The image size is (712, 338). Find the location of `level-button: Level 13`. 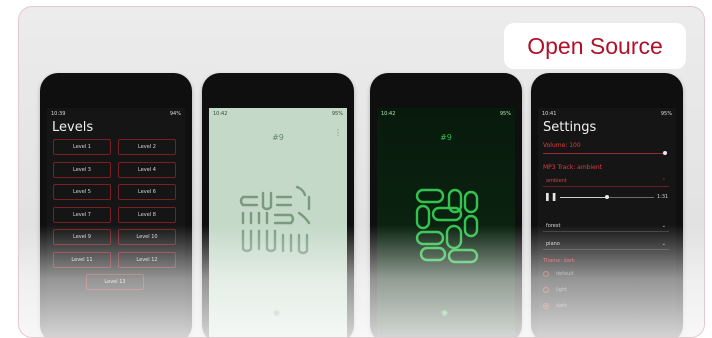

level-button: Level 13 is located at coordinates (115, 282).